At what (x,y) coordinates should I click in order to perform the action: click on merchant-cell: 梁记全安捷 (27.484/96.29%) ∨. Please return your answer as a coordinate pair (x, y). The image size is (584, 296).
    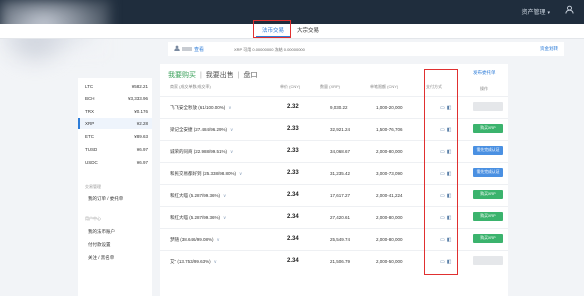
    Looking at the image, I should click on (201, 130).